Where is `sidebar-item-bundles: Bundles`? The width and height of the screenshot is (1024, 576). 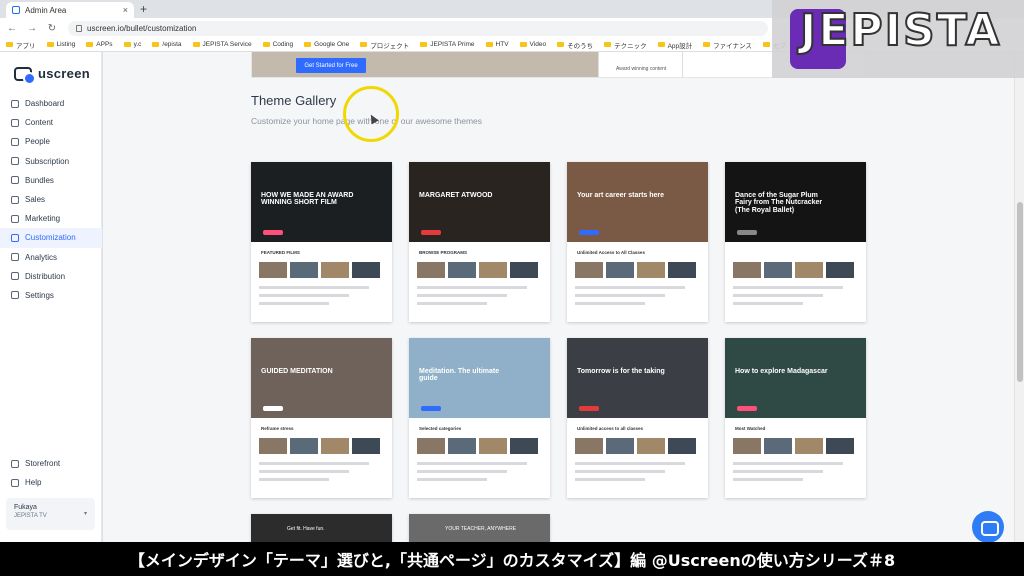
sidebar-item-bundles: Bundles is located at coordinates (51, 180).